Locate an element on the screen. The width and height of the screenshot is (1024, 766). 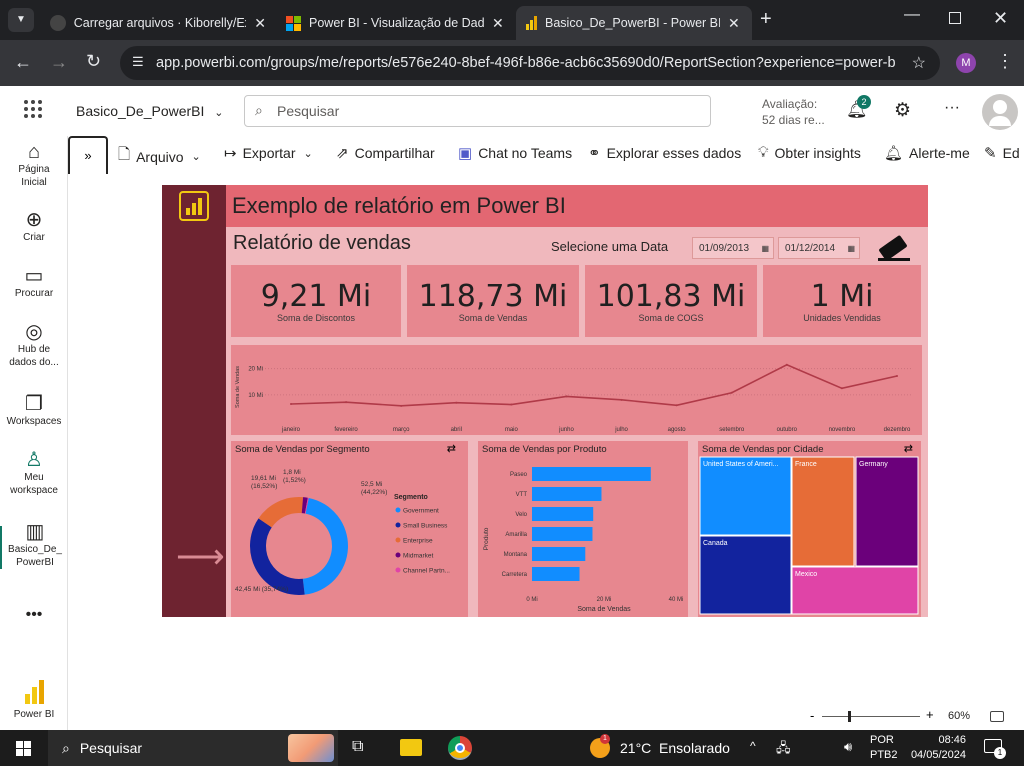
kpi-label: Soma de COGS is located at coordinates (671, 318).